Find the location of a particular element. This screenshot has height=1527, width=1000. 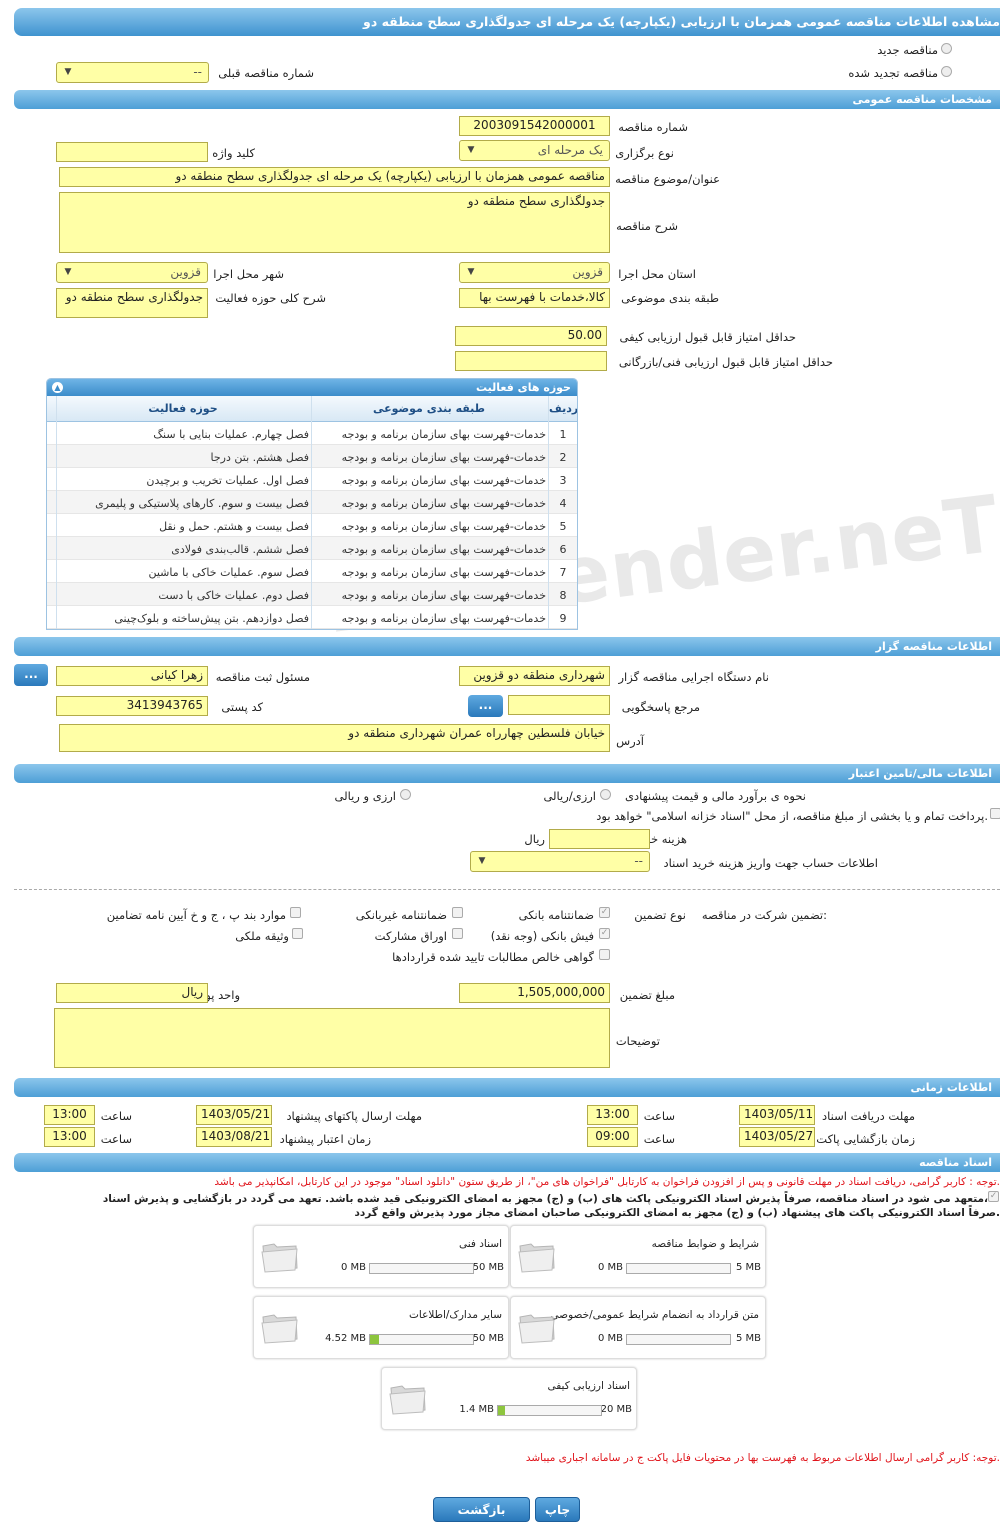

table-cell: فصل چهارم. عملیات بنایی با سنگ is located at coordinates (231, 434).